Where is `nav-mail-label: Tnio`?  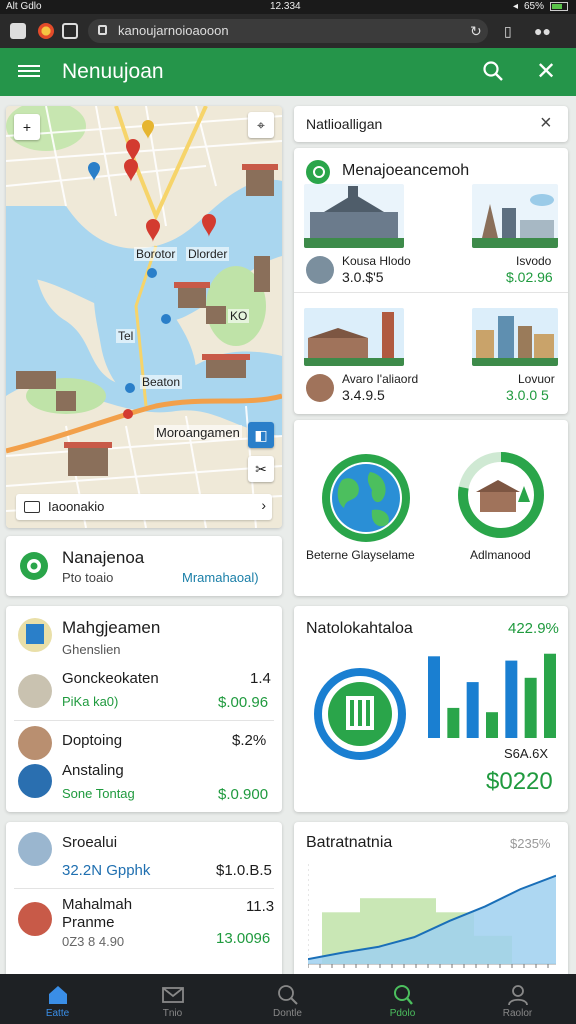 nav-mail-label: Tnio is located at coordinates (172, 1013).